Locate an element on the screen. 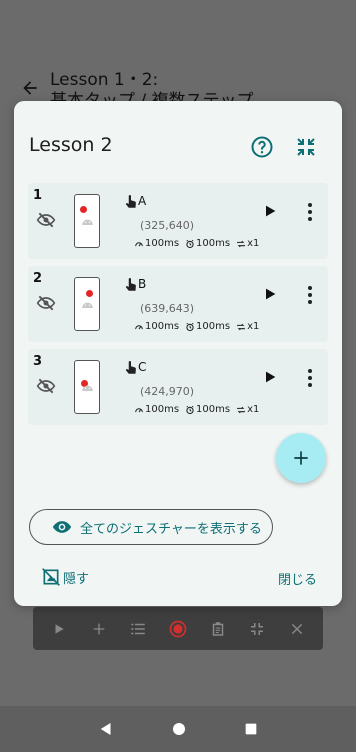  gesture-coords: (325,640) is located at coordinates (167, 225).